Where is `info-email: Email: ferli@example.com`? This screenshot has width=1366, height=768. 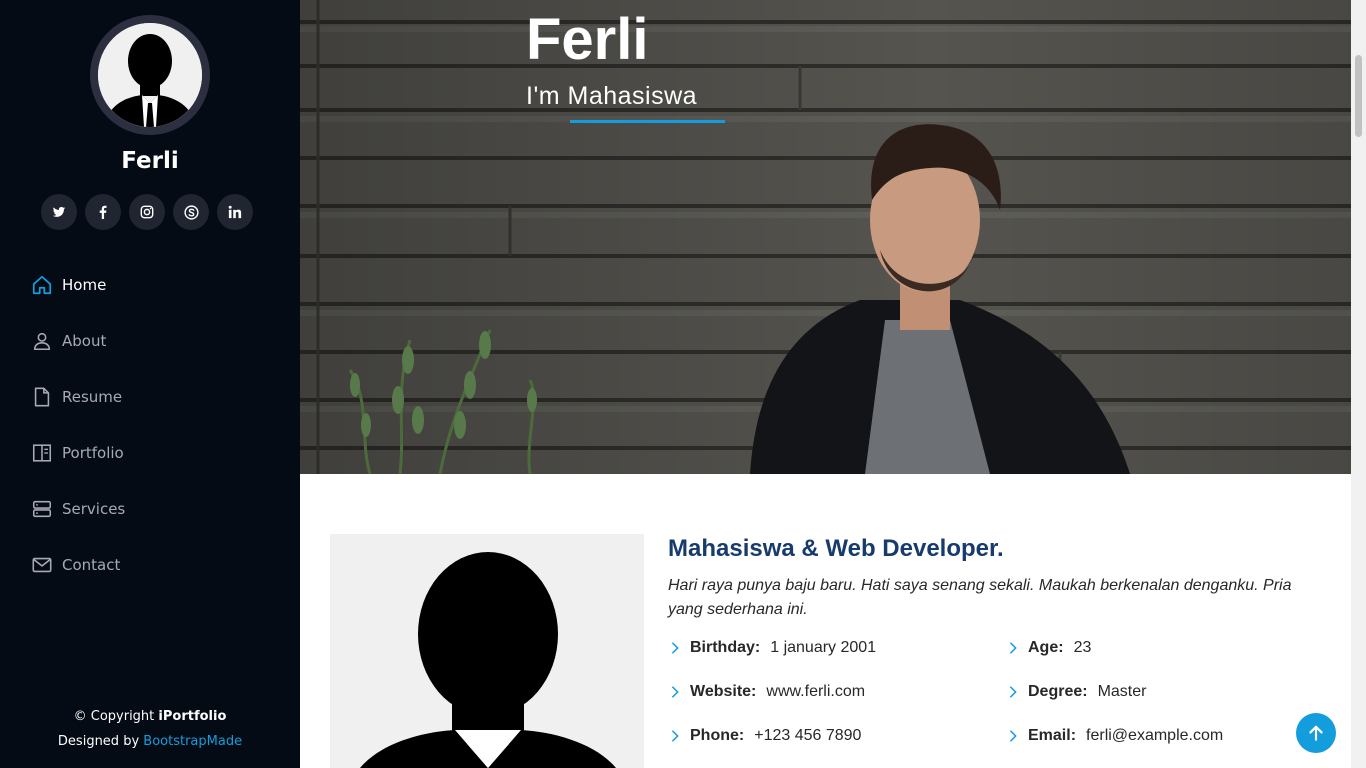 info-email: Email: ferli@example.com is located at coordinates (1114, 736).